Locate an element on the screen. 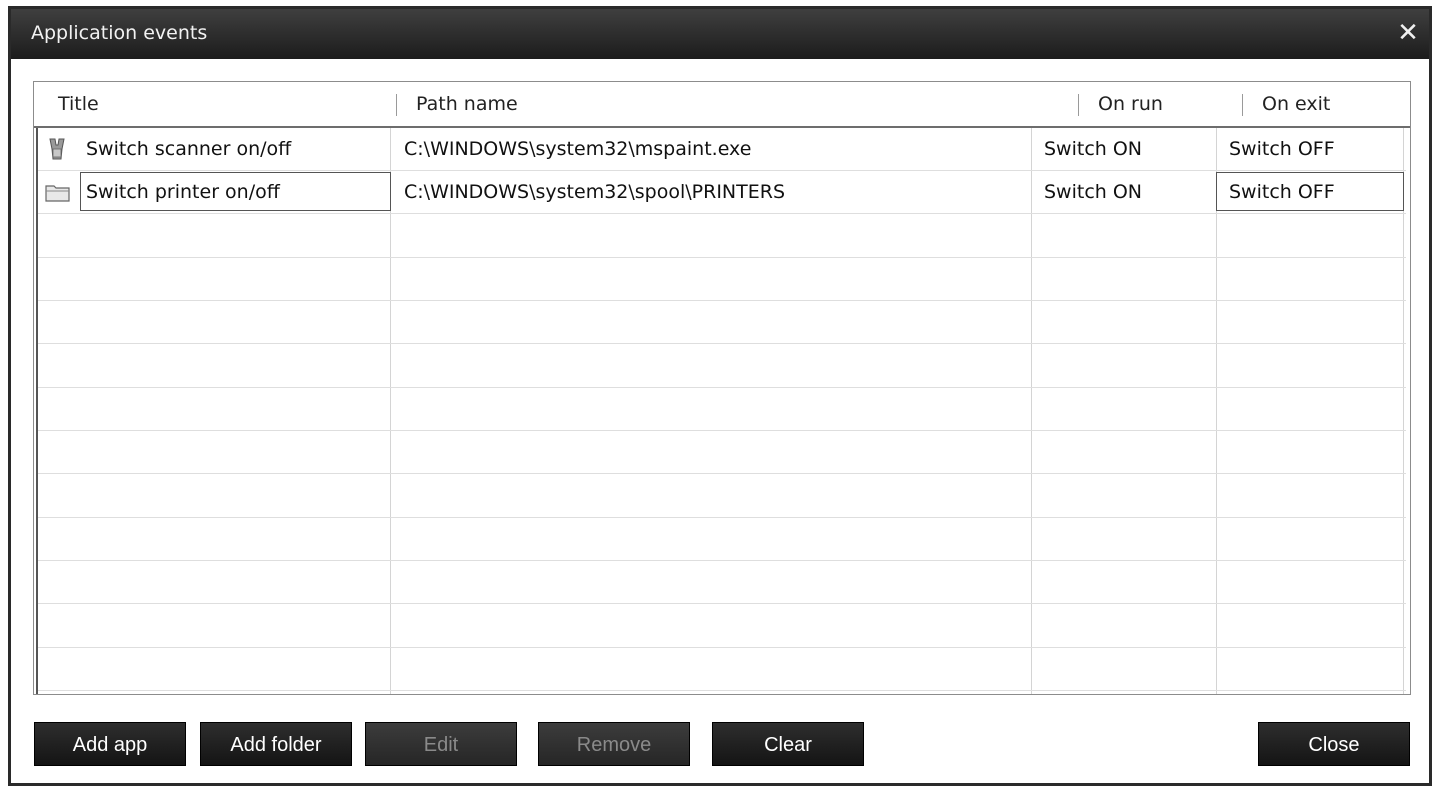  clear-button: Clear is located at coordinates (788, 744).